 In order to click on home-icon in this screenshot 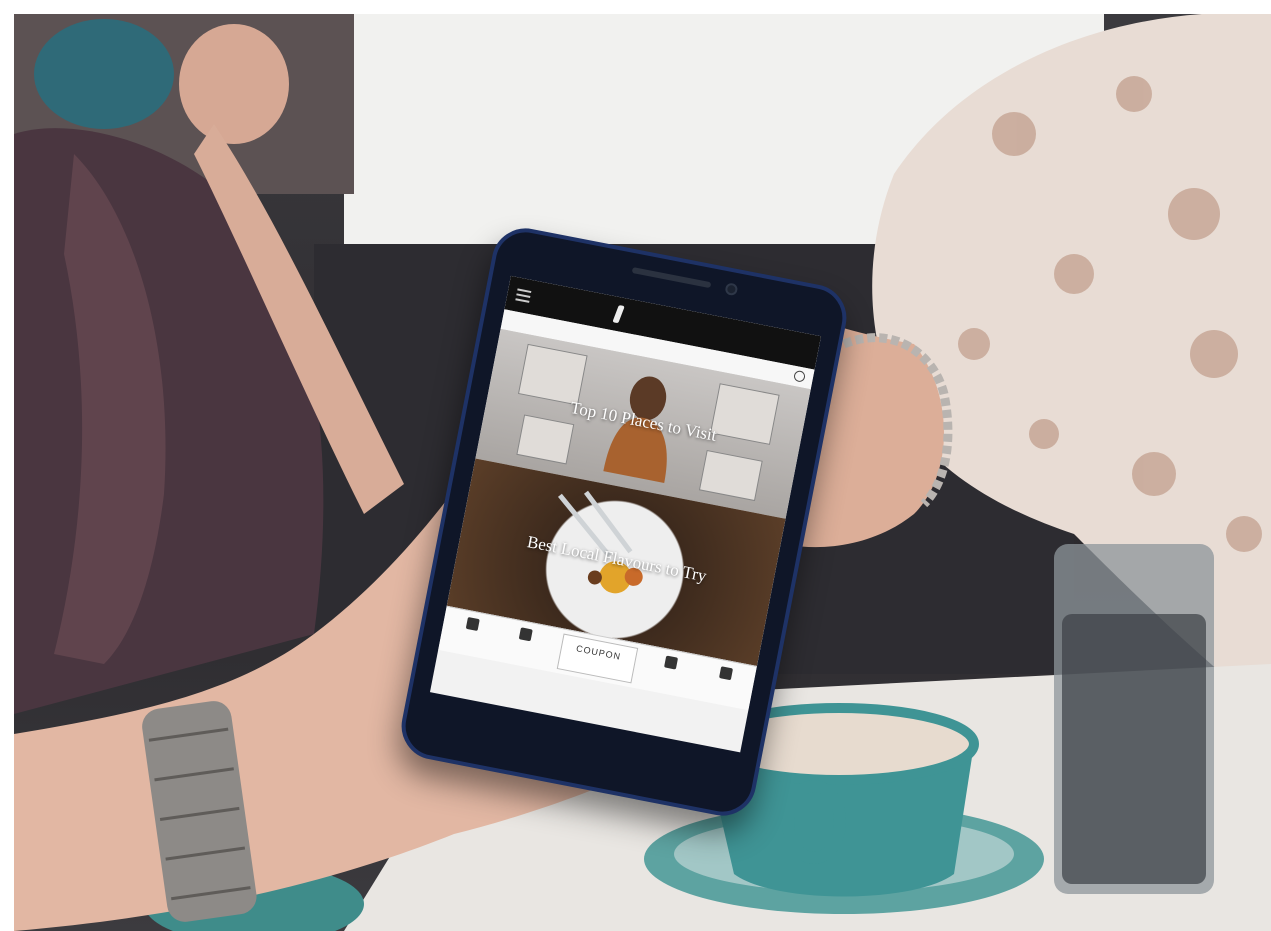, I will do `click(472, 624)`.